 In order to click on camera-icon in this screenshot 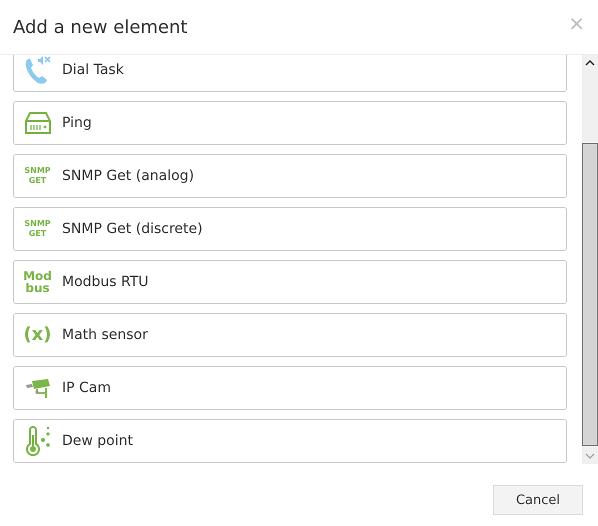, I will do `click(38, 388)`.